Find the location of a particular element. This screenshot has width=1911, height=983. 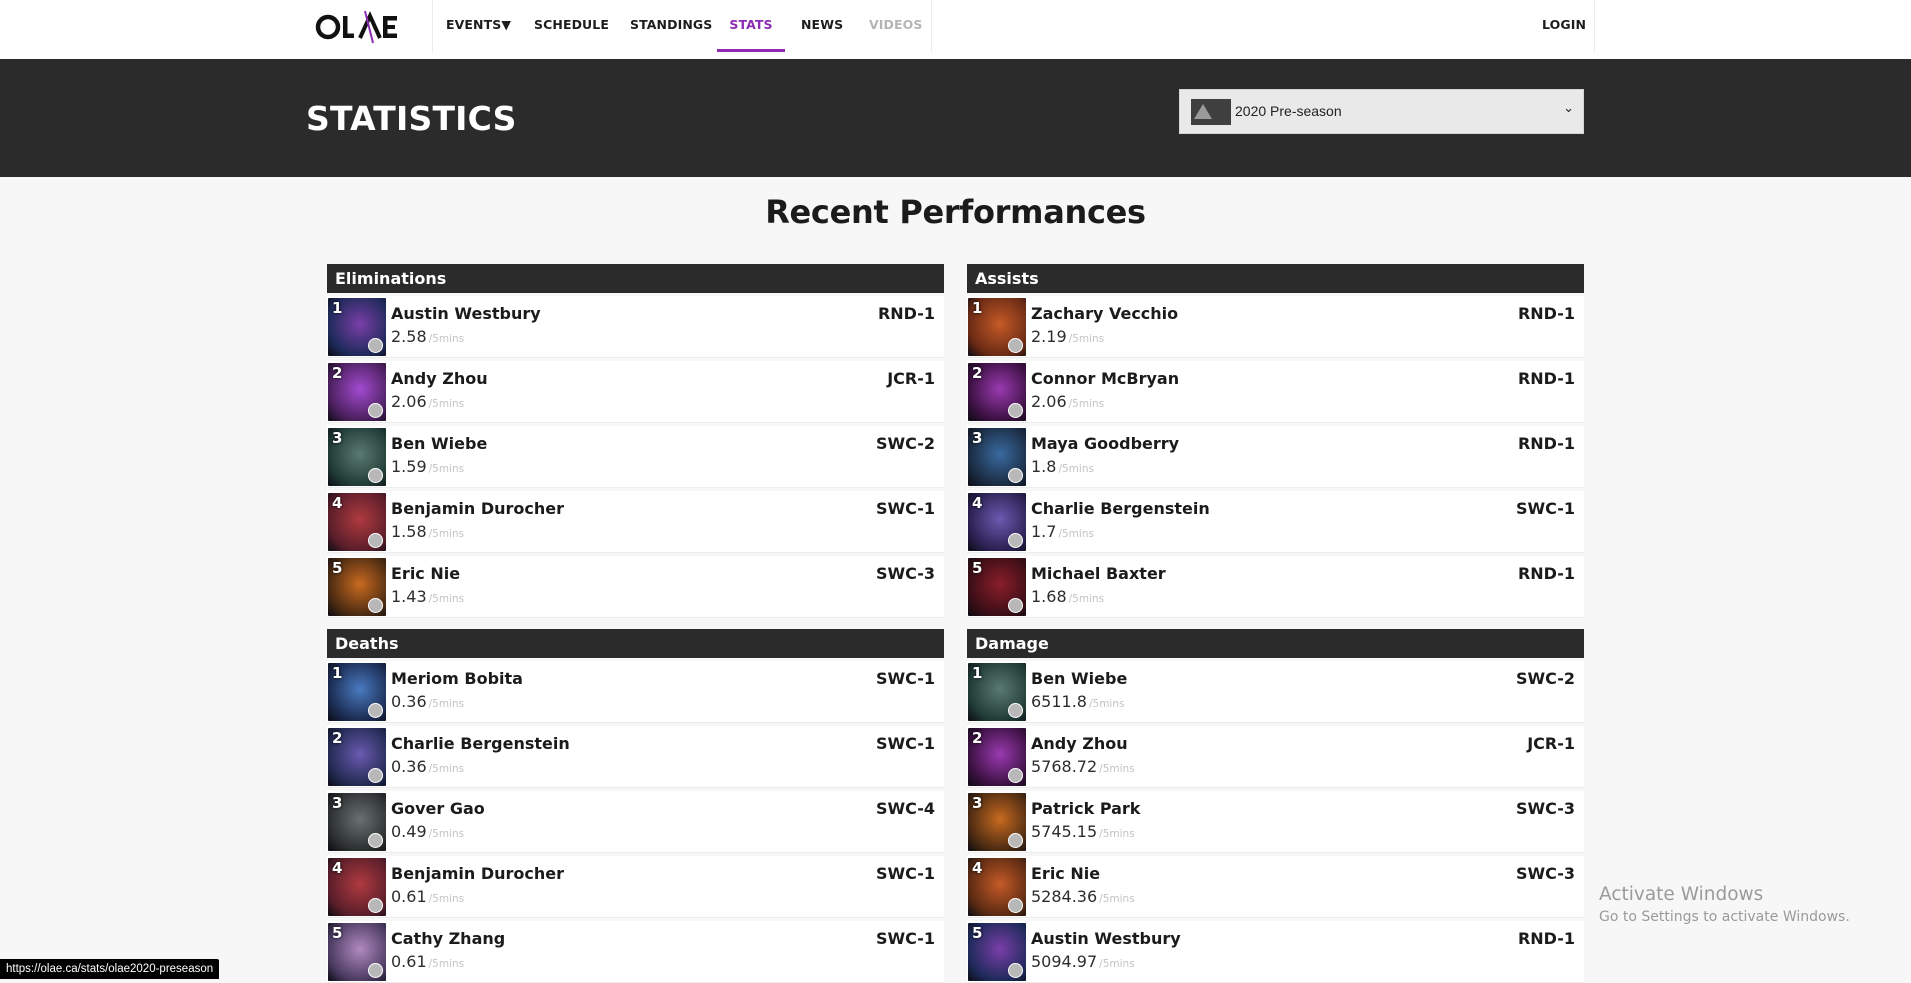

stat-row: 2 Andy Zhou 5768.72/5mins JCR-1 is located at coordinates (1275, 757).